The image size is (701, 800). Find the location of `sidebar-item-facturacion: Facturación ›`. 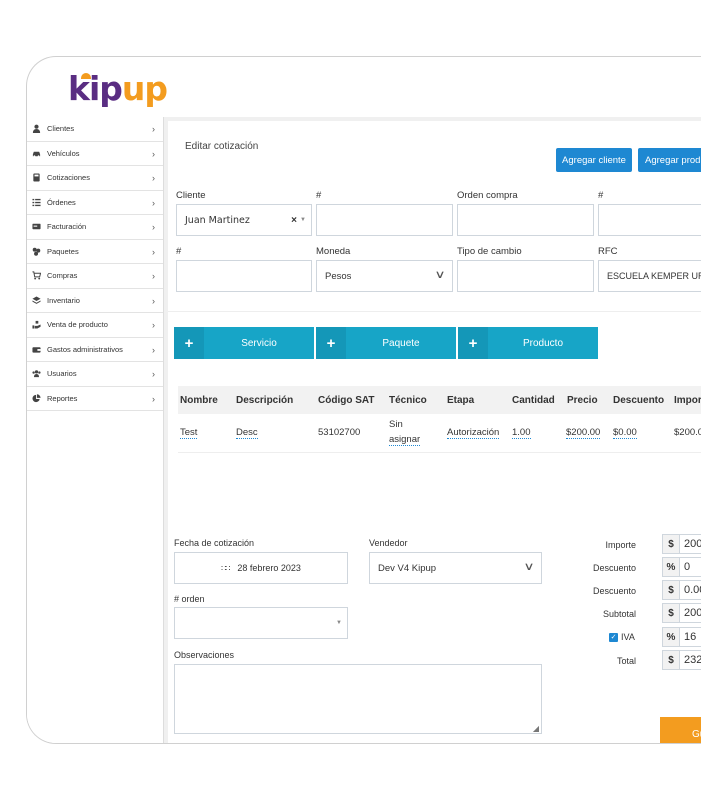

sidebar-item-facturacion: Facturación › is located at coordinates (95, 227).